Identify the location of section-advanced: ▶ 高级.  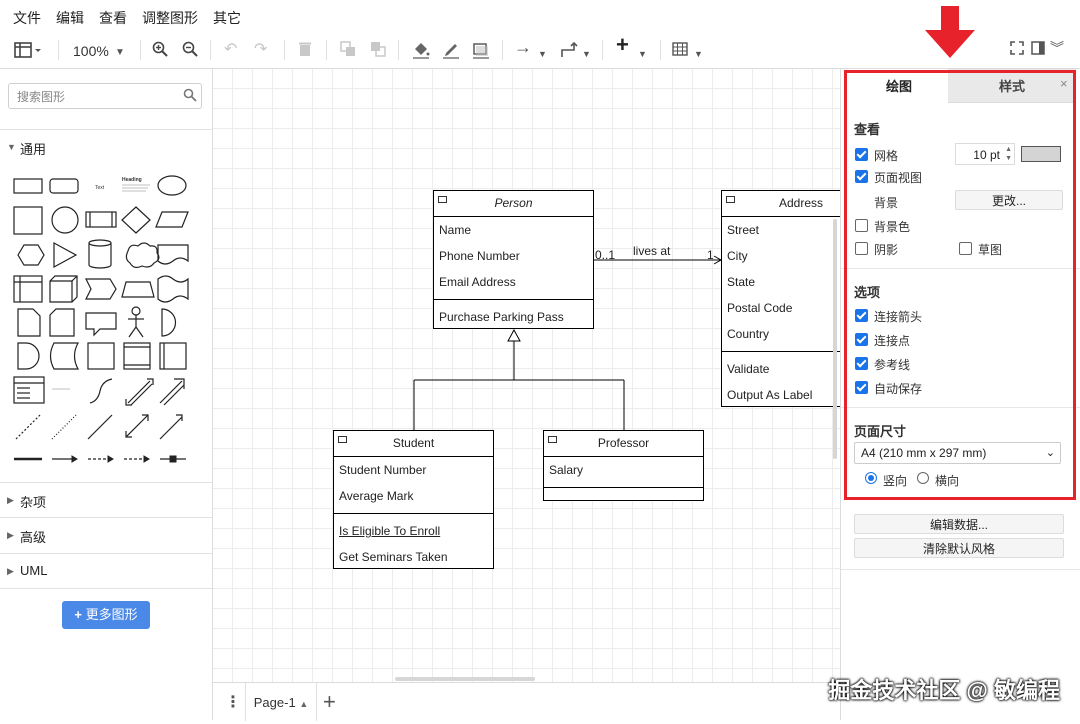
(106, 534).